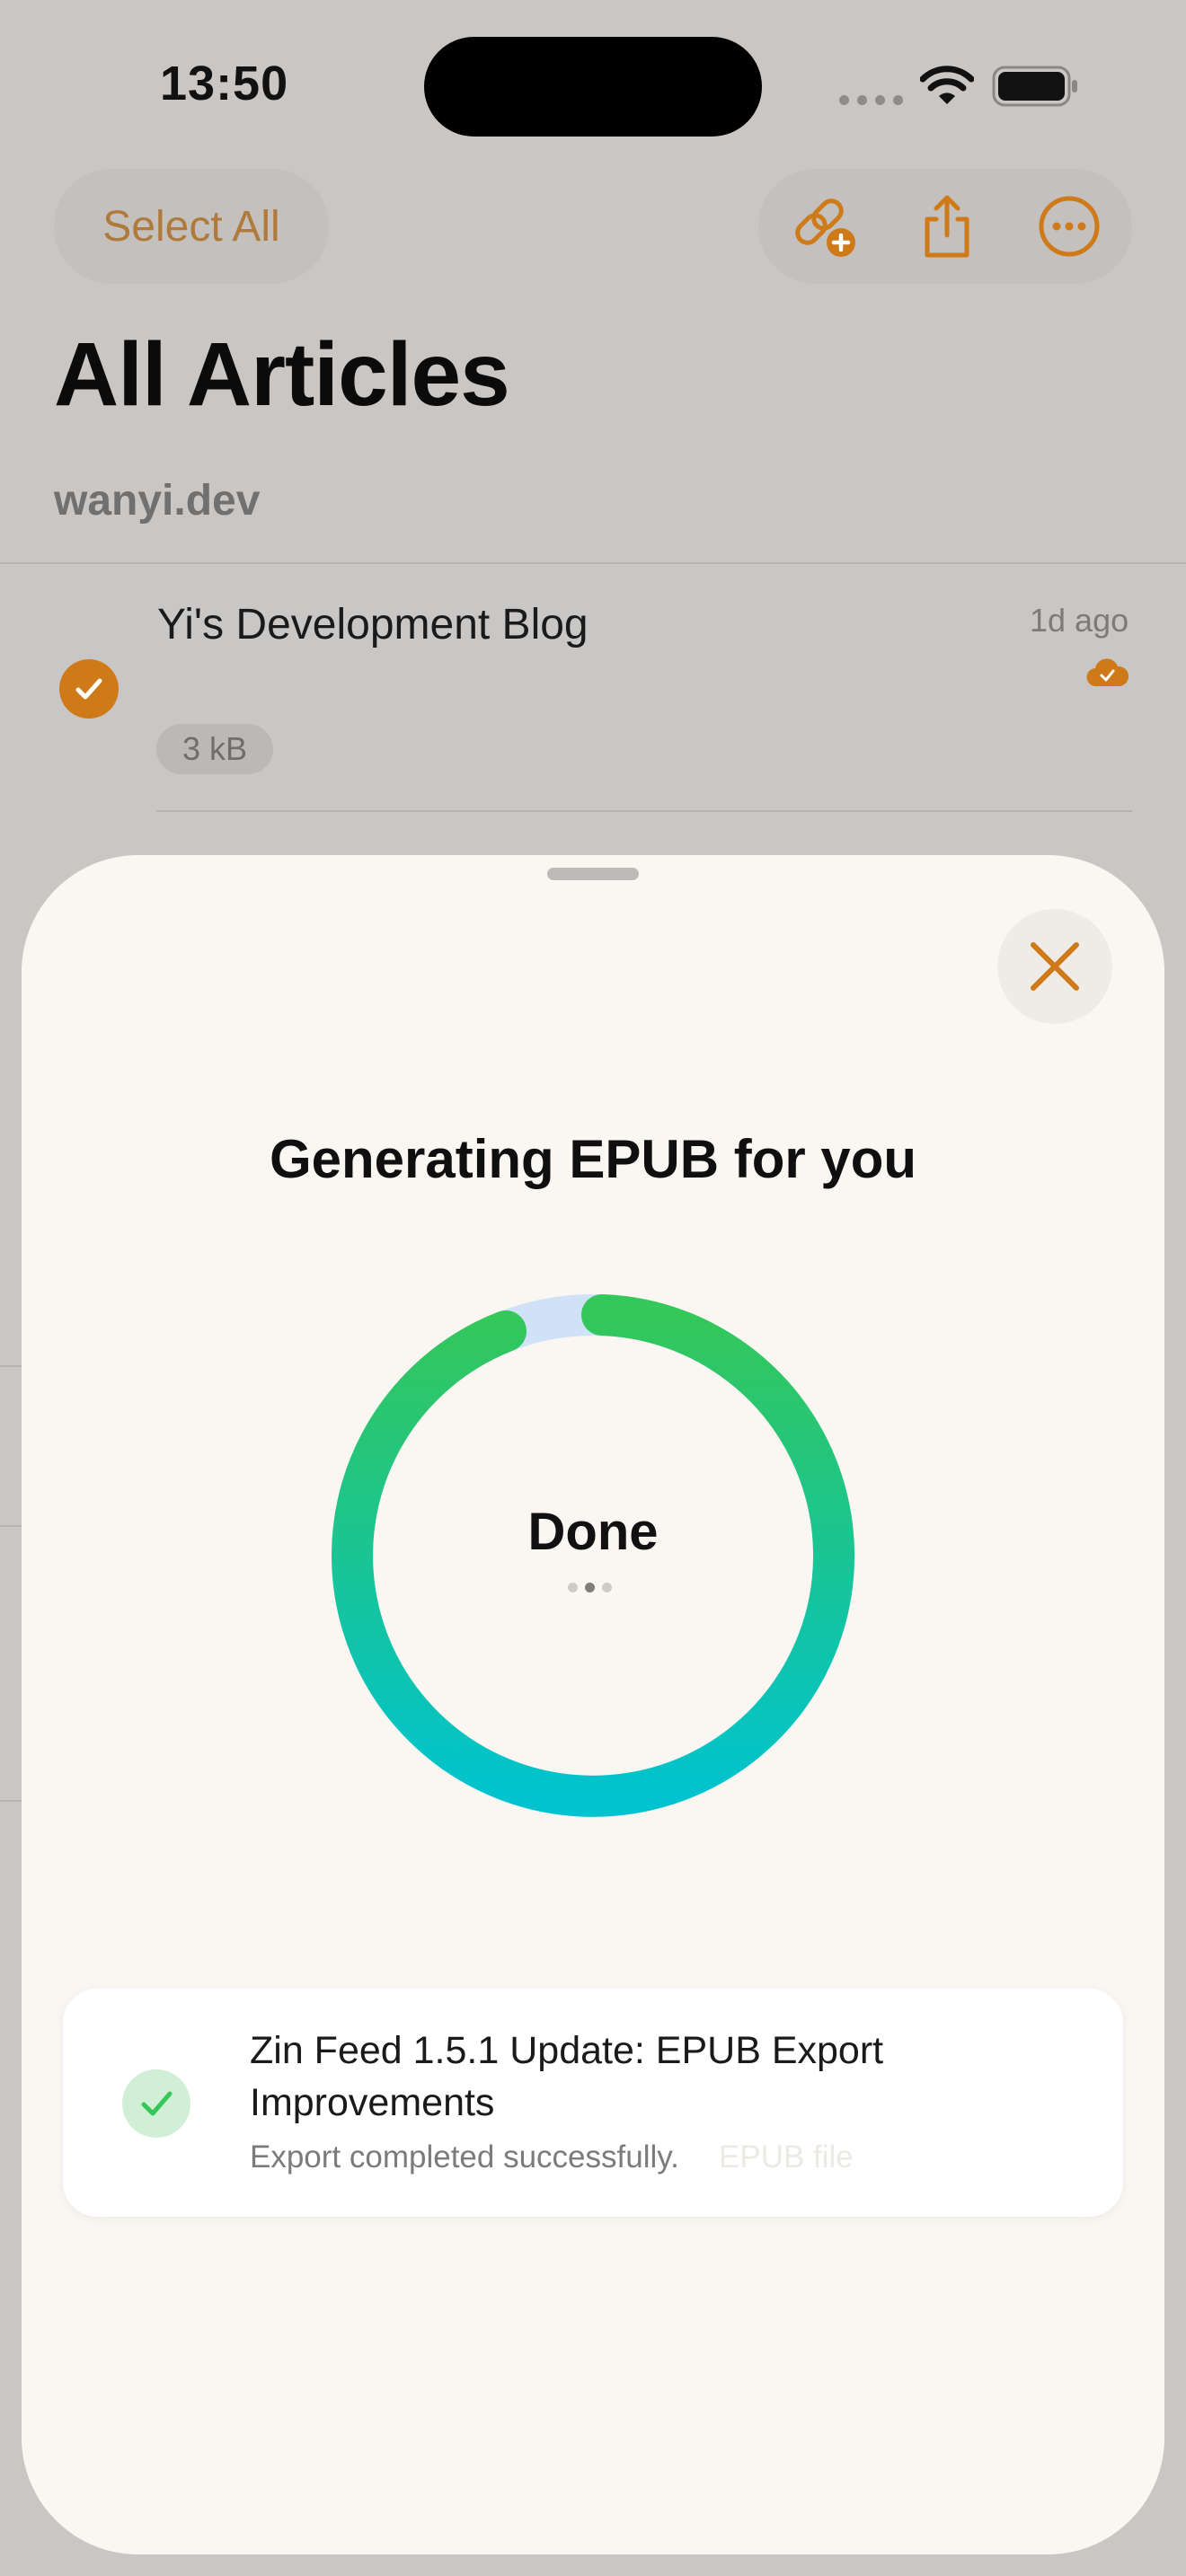 Image resolution: width=1186 pixels, height=2576 pixels. What do you see at coordinates (1034, 86) in the screenshot?
I see `battery-icon` at bounding box center [1034, 86].